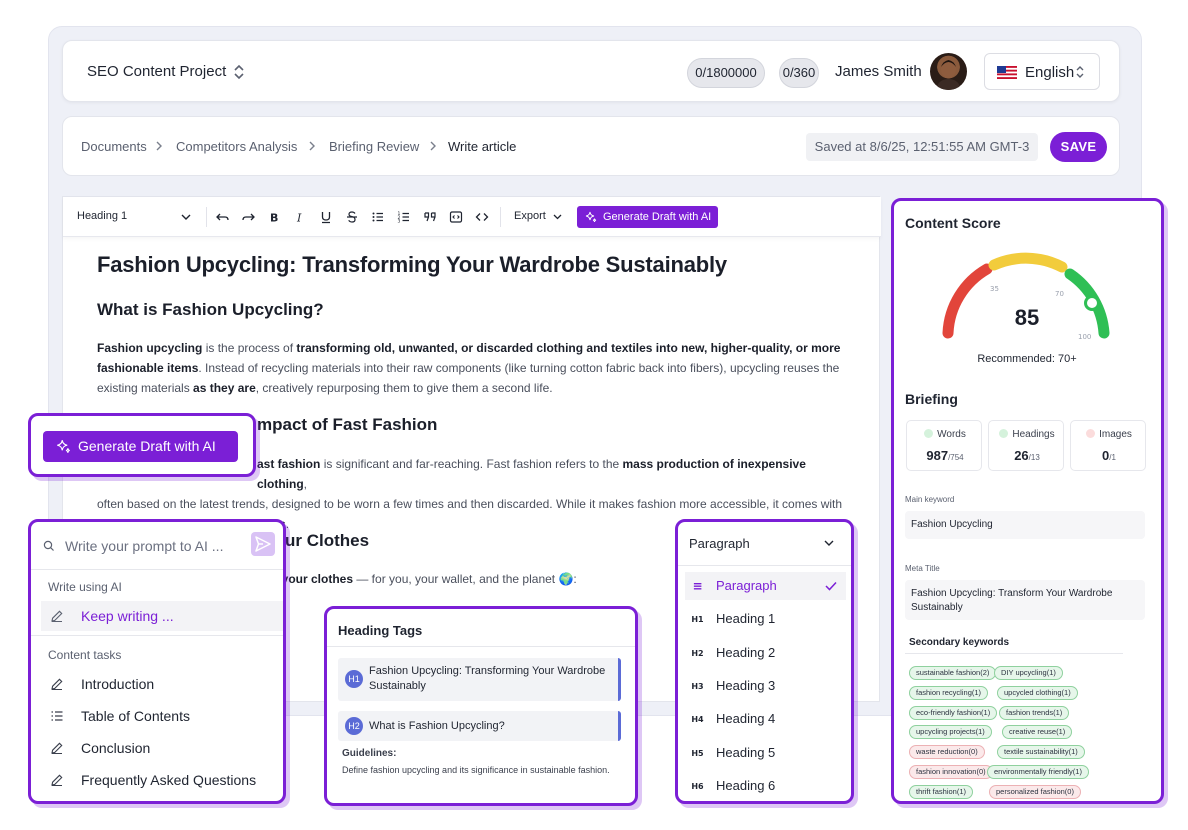 Image resolution: width=1188 pixels, height=830 pixels. What do you see at coordinates (378, 217) in the screenshot?
I see `bullet-list-icon` at bounding box center [378, 217].